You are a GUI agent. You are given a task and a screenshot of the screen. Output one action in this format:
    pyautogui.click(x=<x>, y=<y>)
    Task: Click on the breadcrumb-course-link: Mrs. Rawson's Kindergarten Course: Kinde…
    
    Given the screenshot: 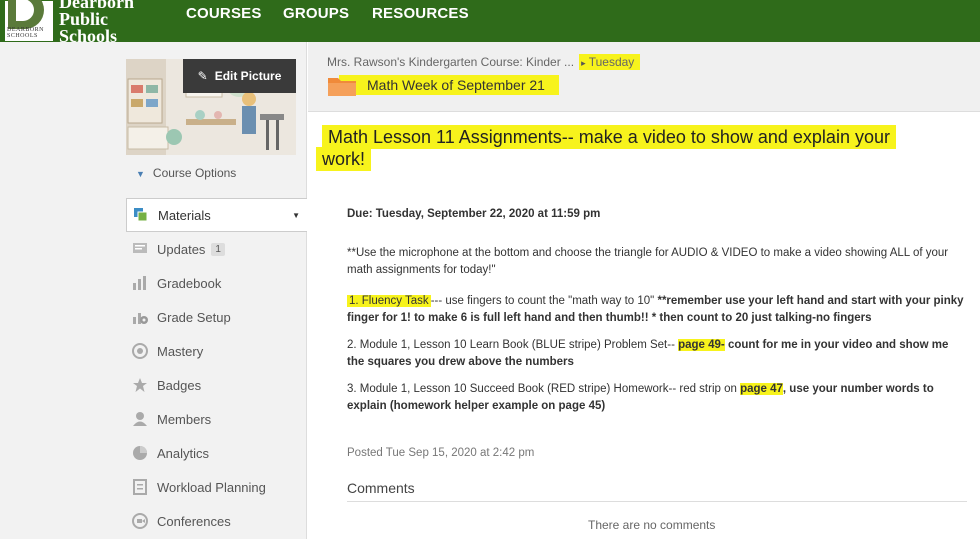 What is the action you would take?
    pyautogui.click(x=450, y=62)
    